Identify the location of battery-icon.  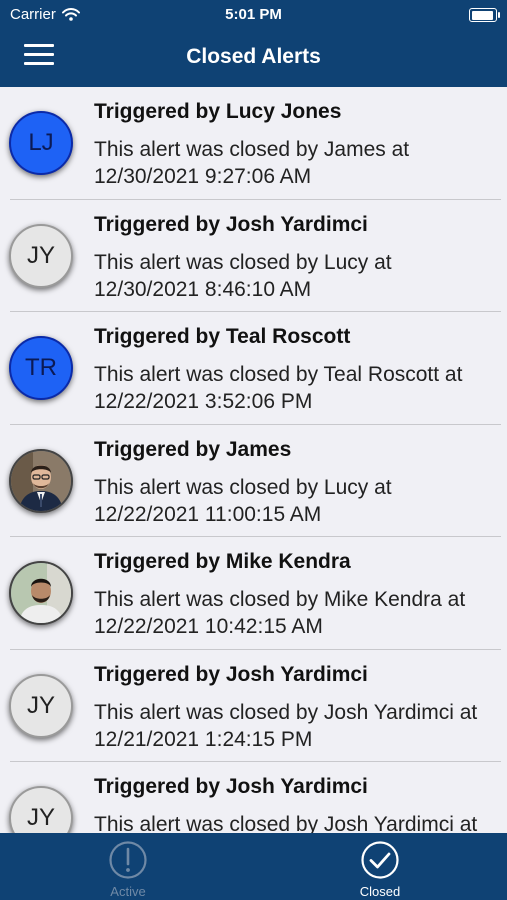
(484, 15).